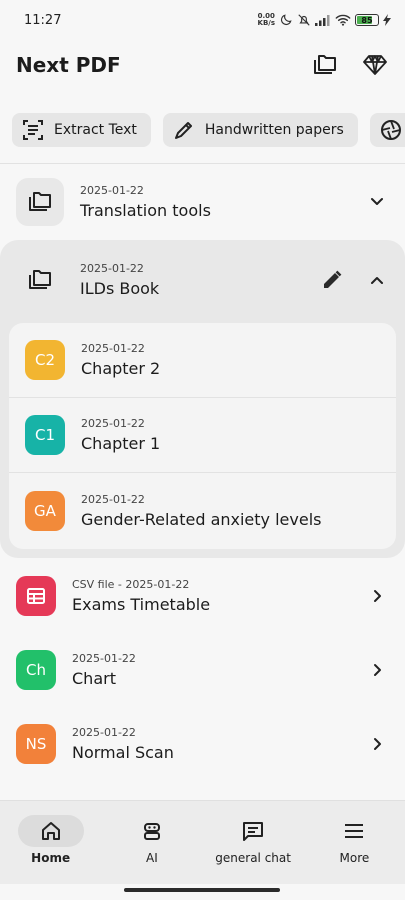  What do you see at coordinates (95, 130) in the screenshot?
I see `chip-label: Extract Text` at bounding box center [95, 130].